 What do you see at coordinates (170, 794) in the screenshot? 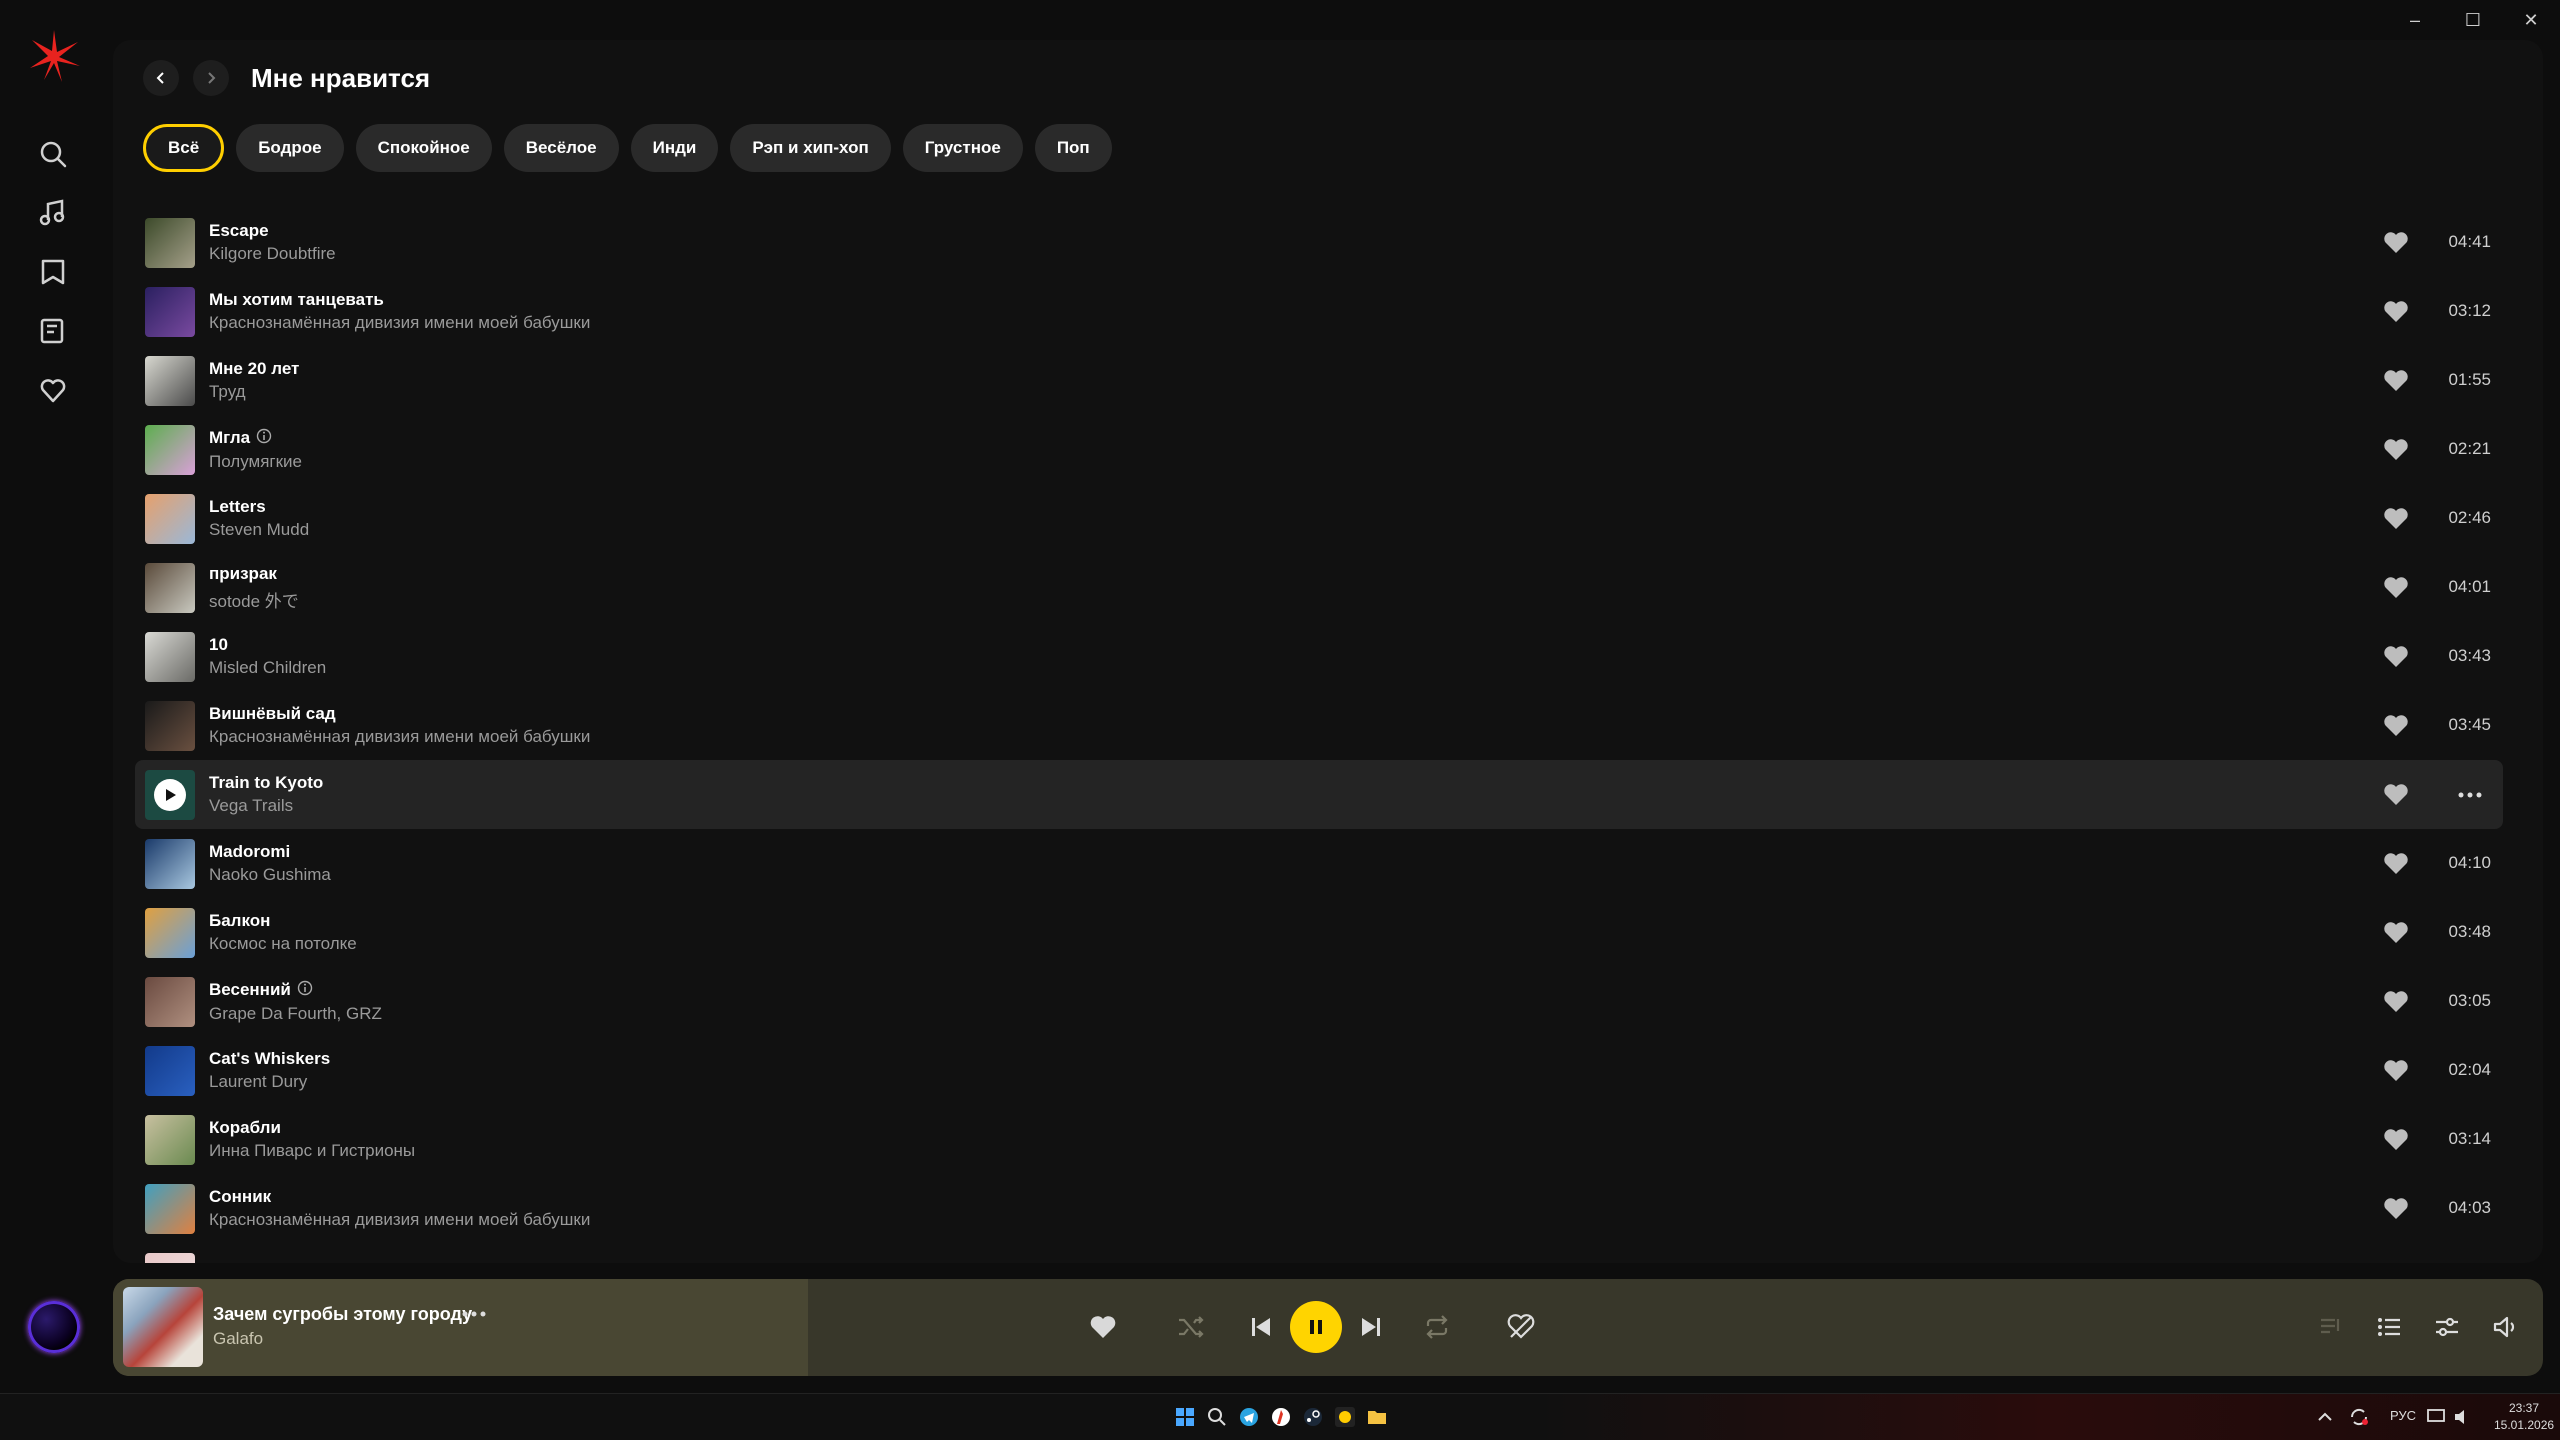
I see `play-track-button` at bounding box center [170, 794].